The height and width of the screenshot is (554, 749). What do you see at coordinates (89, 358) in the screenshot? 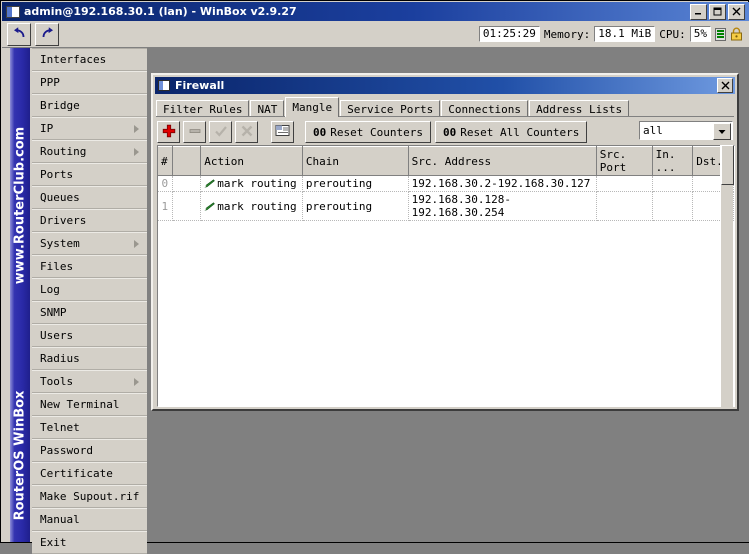
I see `sidebar-item-radius: Radius` at bounding box center [89, 358].